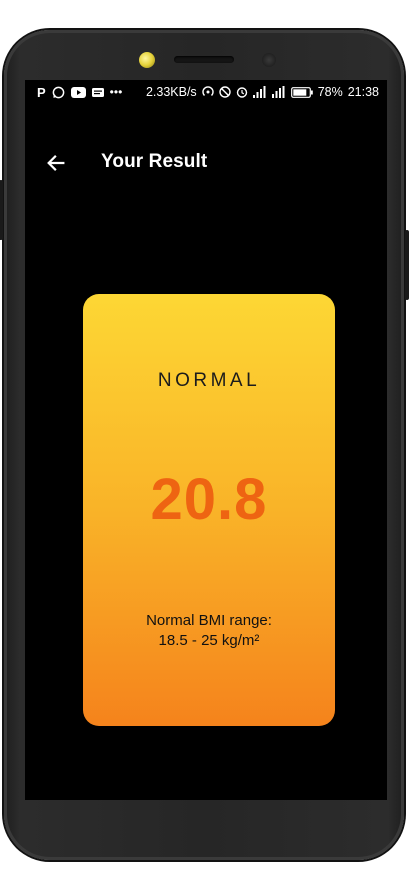 The height and width of the screenshot is (880, 410). What do you see at coordinates (224, 92) in the screenshot?
I see `no-disturb-icon` at bounding box center [224, 92].